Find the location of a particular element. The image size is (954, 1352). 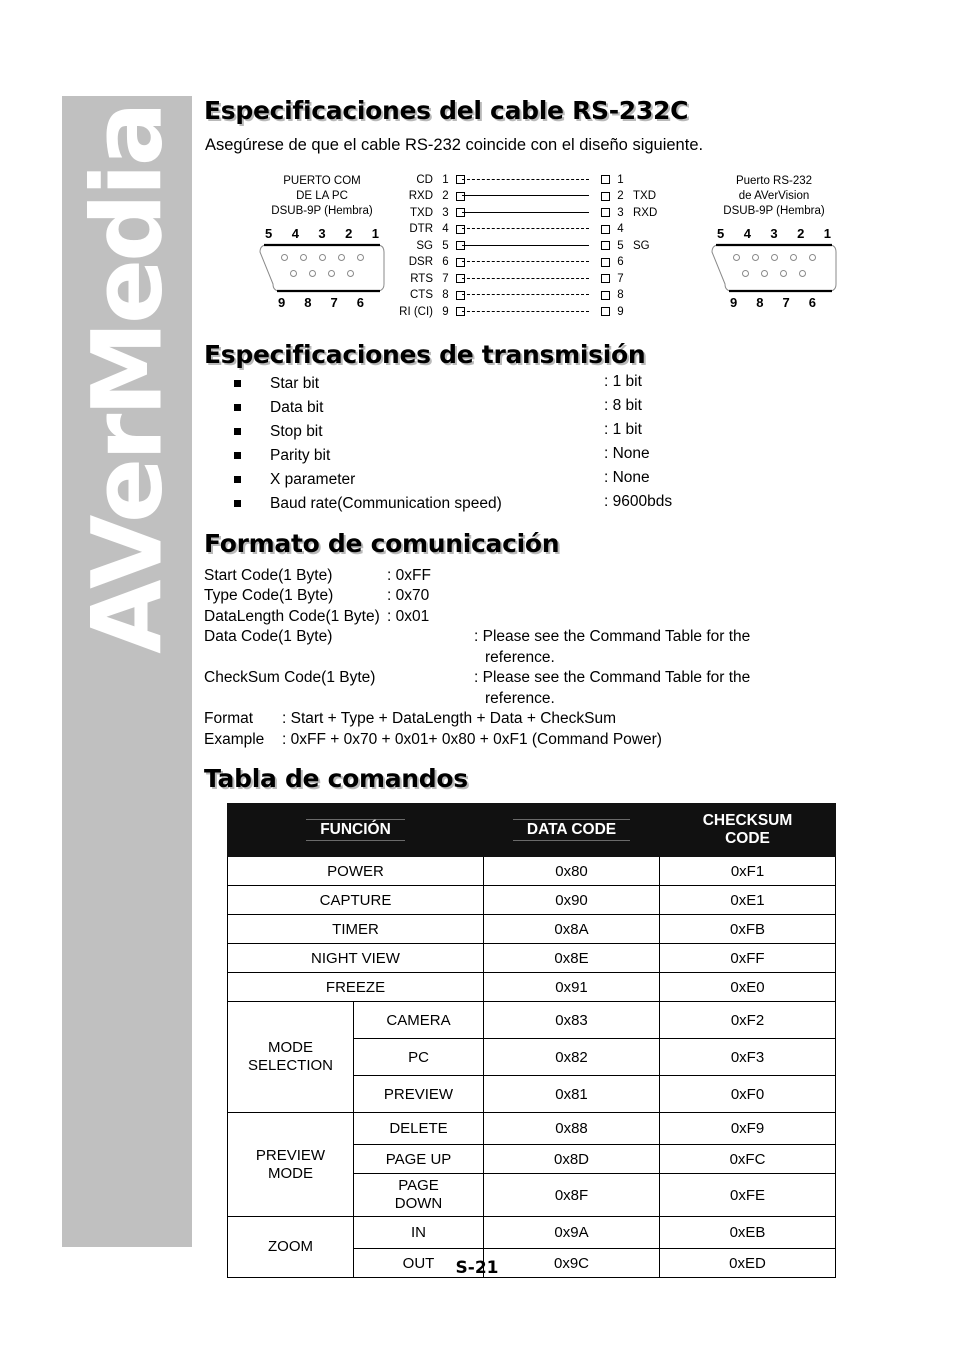

table-row: MODE SELECTION CAMERA 0x83 0xF2 is located at coordinates (532, 1057).